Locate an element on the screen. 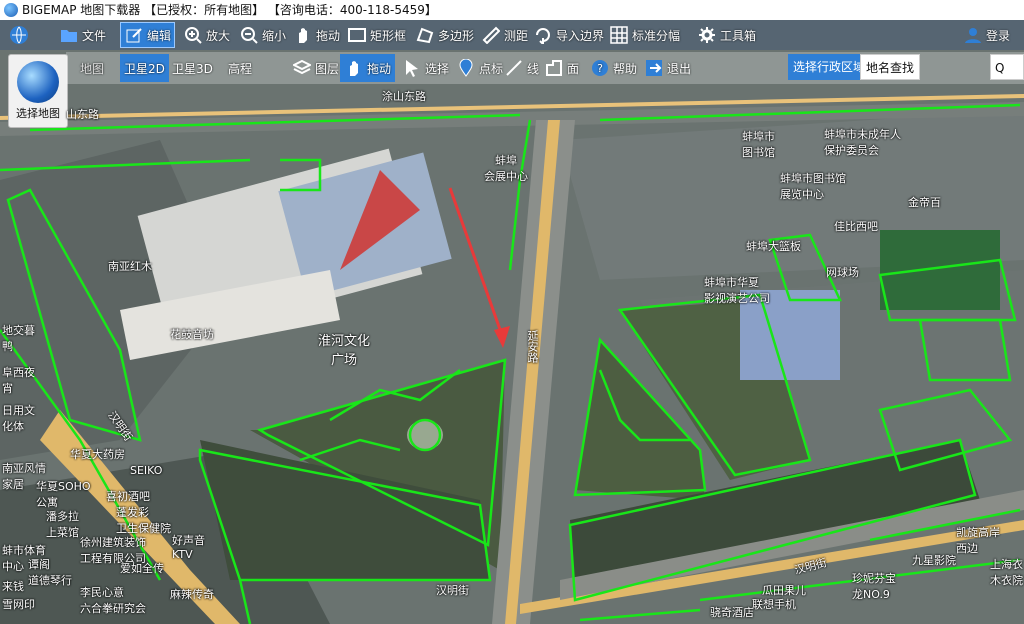 This screenshot has width=1024, height=624. folder-icon is located at coordinates (69, 35).